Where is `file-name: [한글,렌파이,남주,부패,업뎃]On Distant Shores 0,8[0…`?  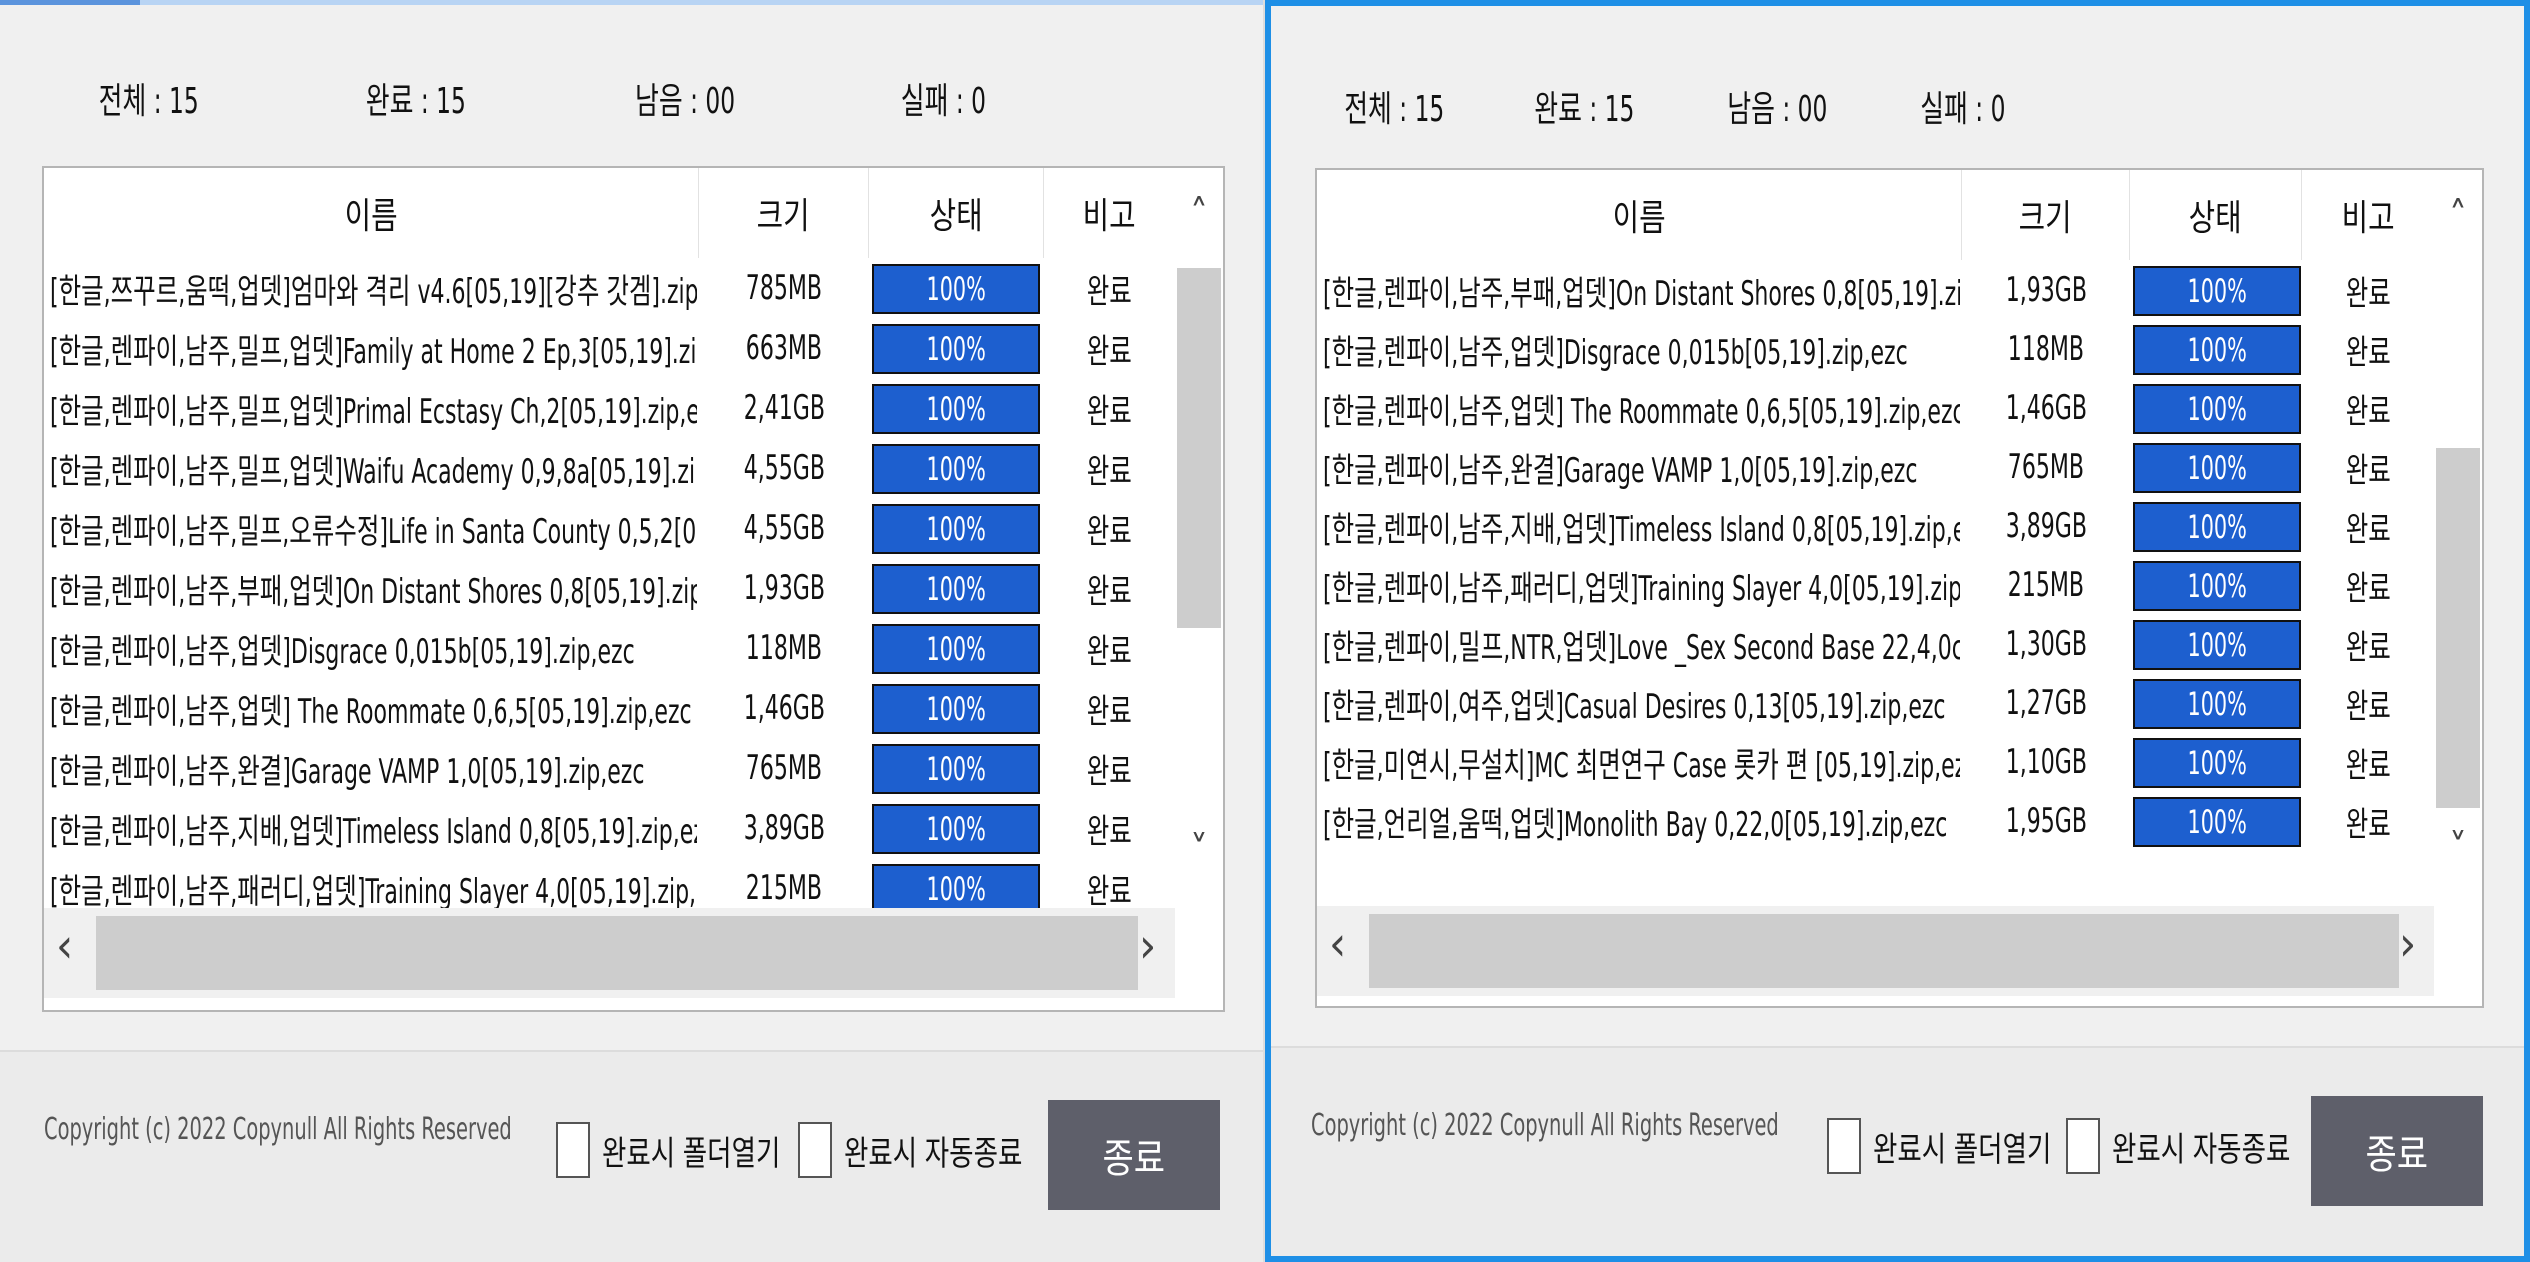 file-name: [한글,렌파이,남주,부패,업뎃]On Distant Shores 0,8[0… is located at coordinates (373, 591).